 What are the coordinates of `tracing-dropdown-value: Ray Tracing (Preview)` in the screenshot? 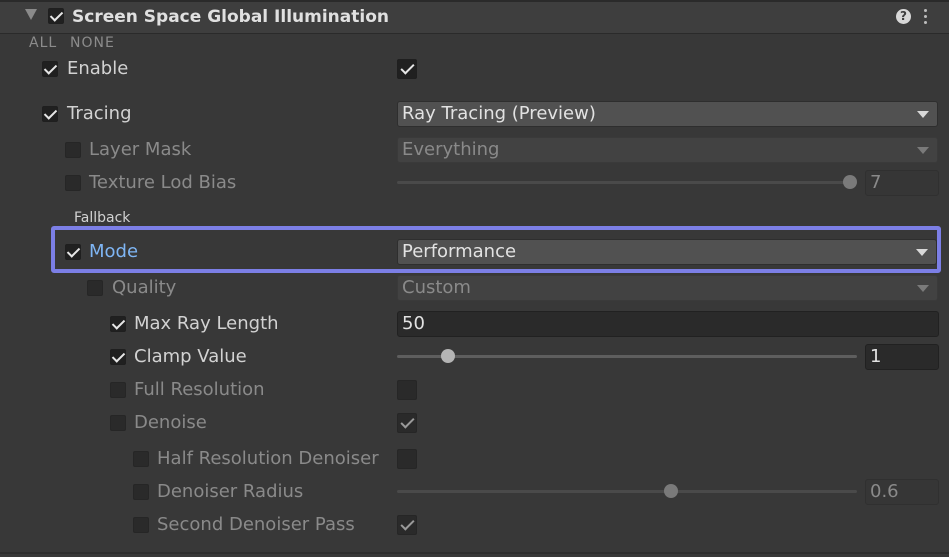 It's located at (499, 113).